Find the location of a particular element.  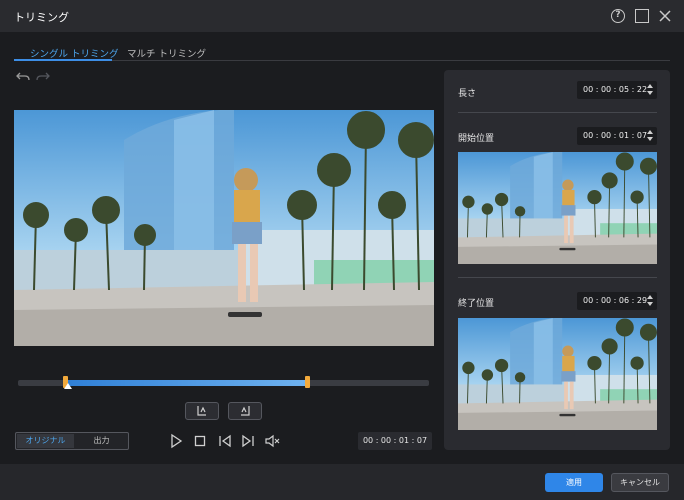

length-label: 長さ is located at coordinates (467, 94).